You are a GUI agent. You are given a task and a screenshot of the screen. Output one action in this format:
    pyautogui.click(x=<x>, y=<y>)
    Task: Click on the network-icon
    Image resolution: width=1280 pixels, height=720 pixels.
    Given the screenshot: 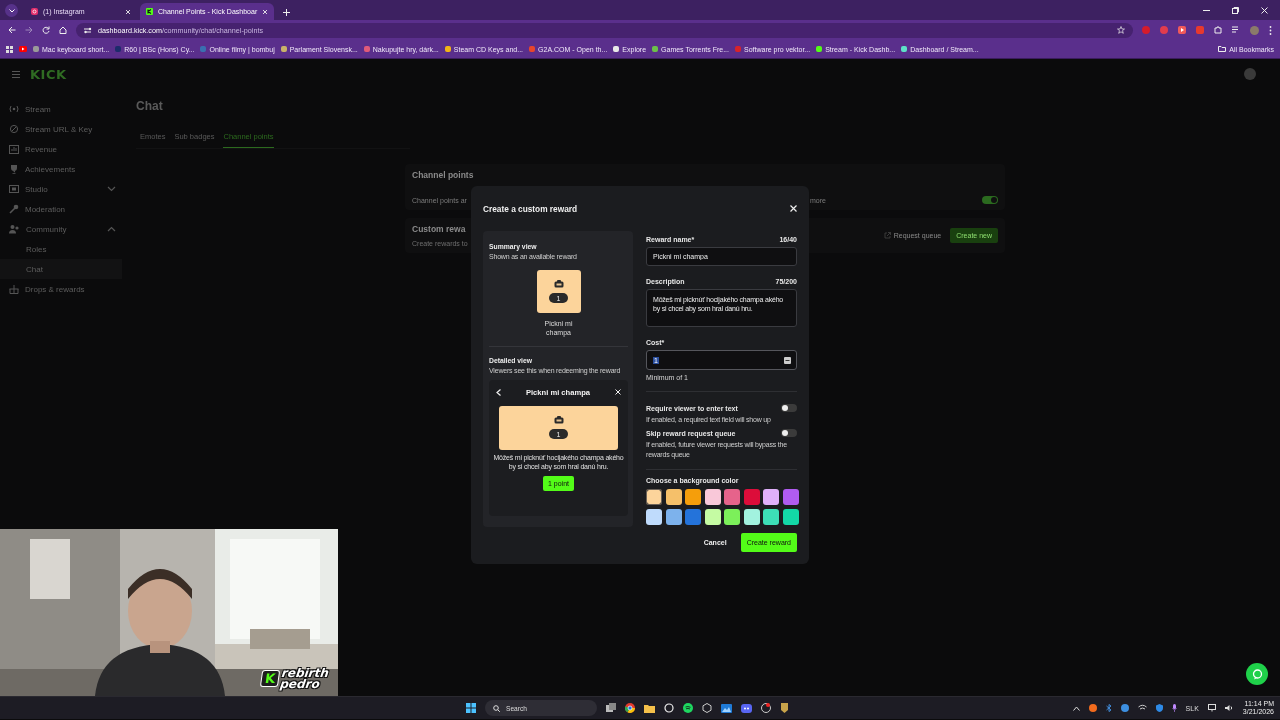 What is the action you would take?
    pyautogui.click(x=1142, y=708)
    